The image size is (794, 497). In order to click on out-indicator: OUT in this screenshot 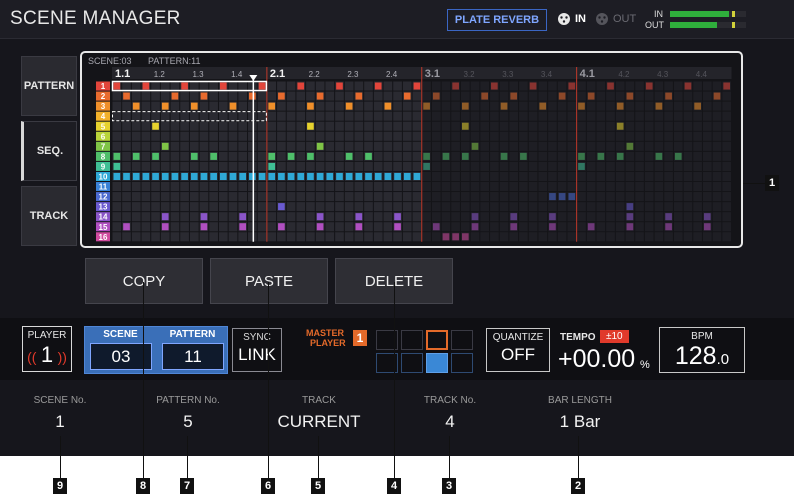, I will do `click(619, 20)`.